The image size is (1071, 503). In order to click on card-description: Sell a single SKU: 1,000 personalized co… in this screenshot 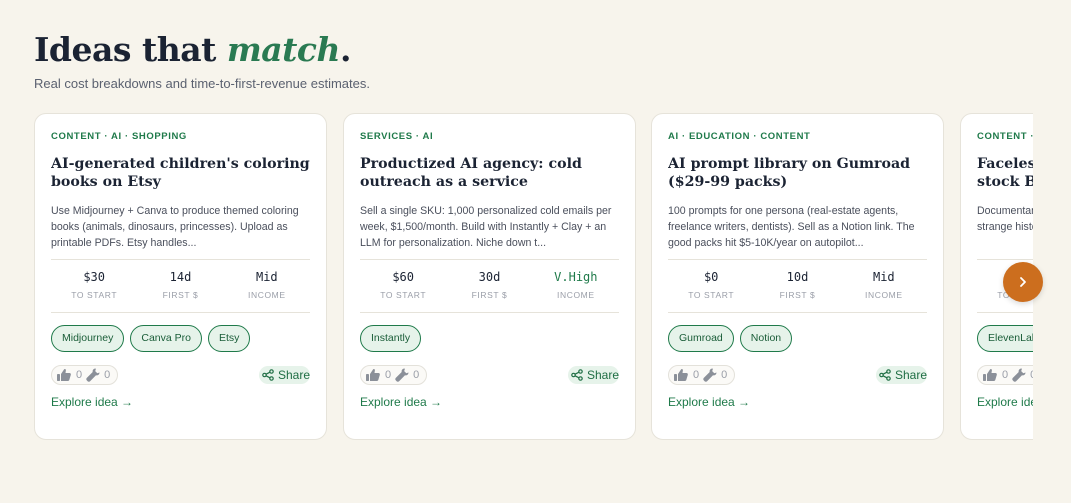, I will do `click(486, 227)`.